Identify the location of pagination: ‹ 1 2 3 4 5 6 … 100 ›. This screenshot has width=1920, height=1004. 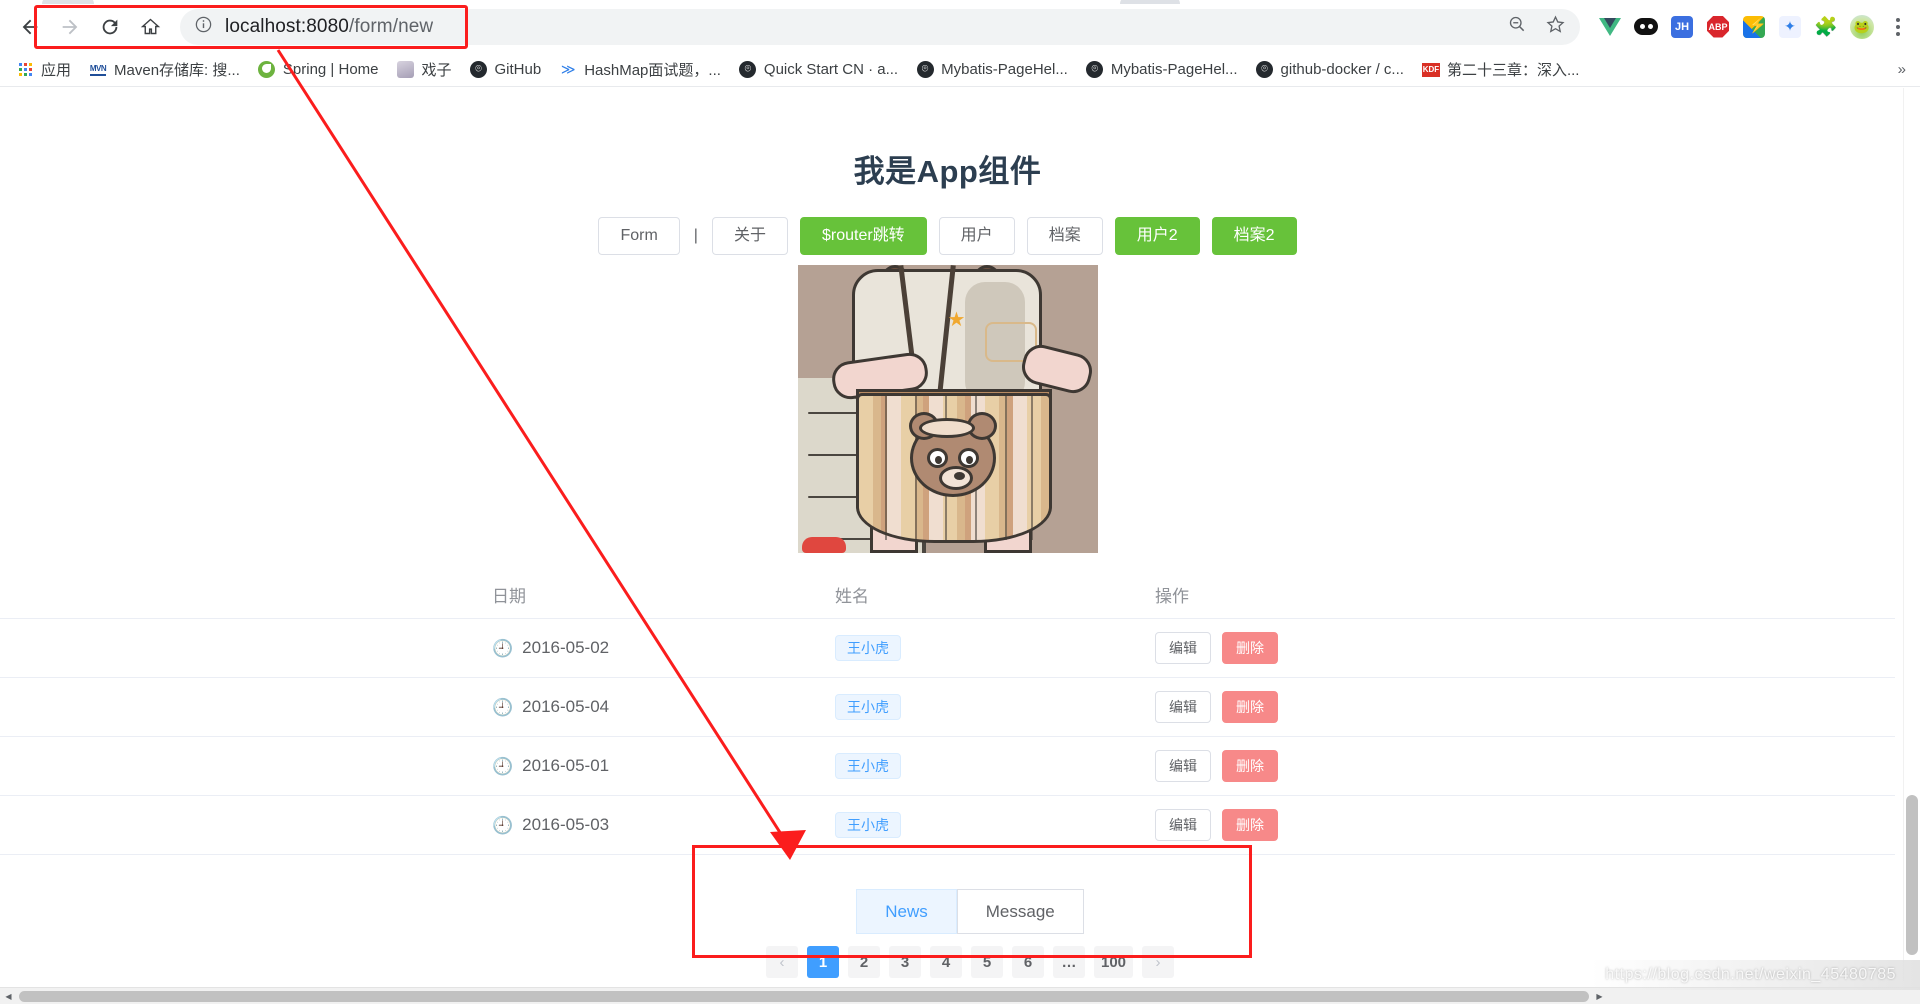
(970, 962).